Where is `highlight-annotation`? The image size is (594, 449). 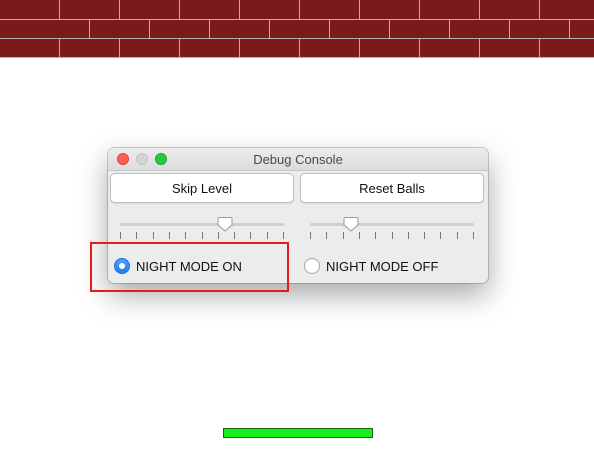 highlight-annotation is located at coordinates (189, 267).